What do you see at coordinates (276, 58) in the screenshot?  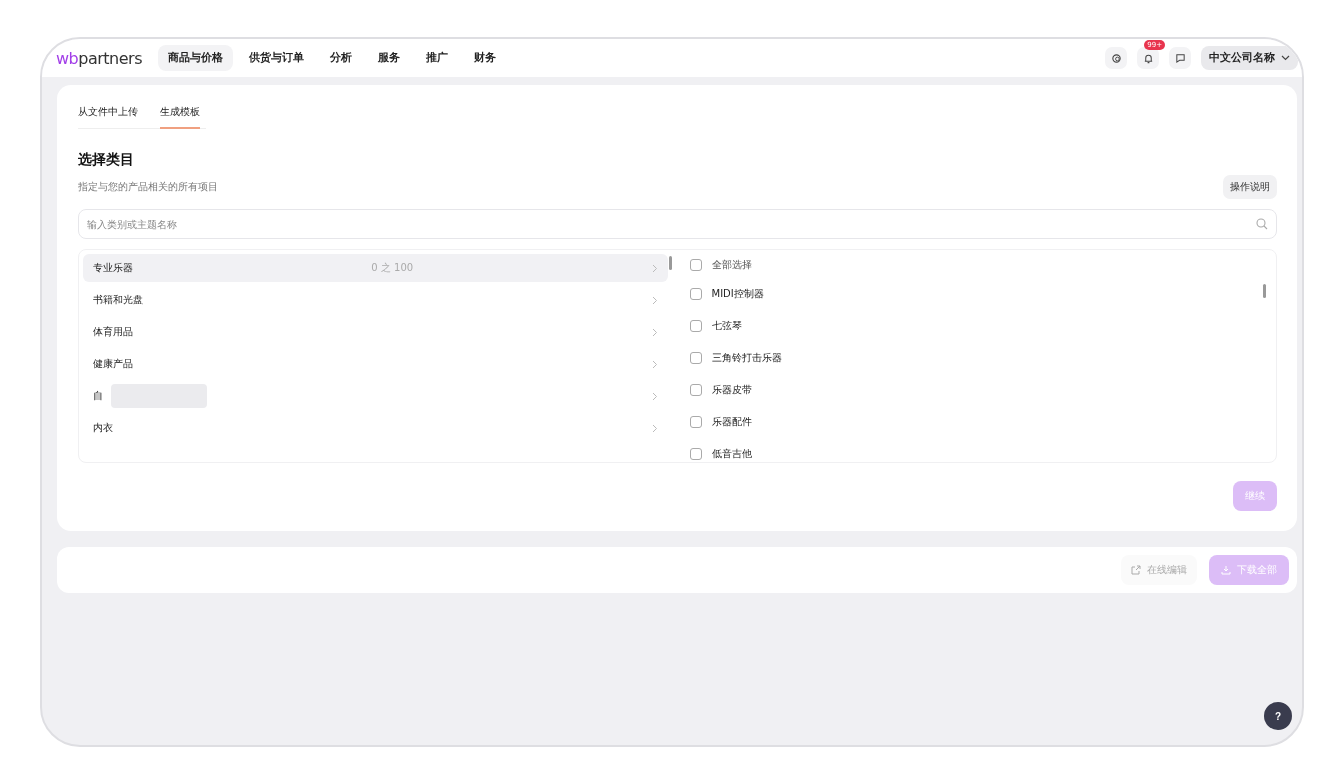 I see `nav-item: 供货与订单` at bounding box center [276, 58].